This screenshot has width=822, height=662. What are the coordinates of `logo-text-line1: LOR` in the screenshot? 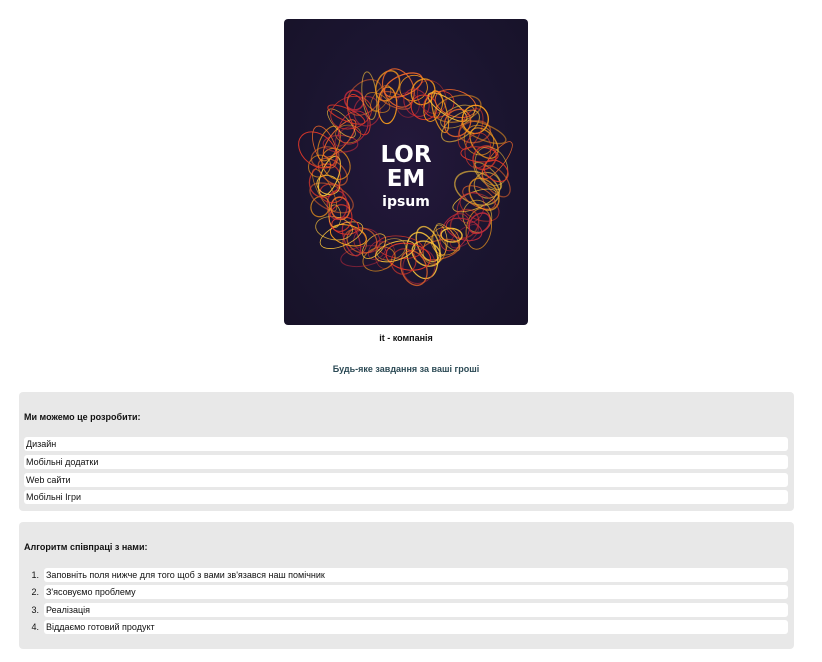 It's located at (405, 155).